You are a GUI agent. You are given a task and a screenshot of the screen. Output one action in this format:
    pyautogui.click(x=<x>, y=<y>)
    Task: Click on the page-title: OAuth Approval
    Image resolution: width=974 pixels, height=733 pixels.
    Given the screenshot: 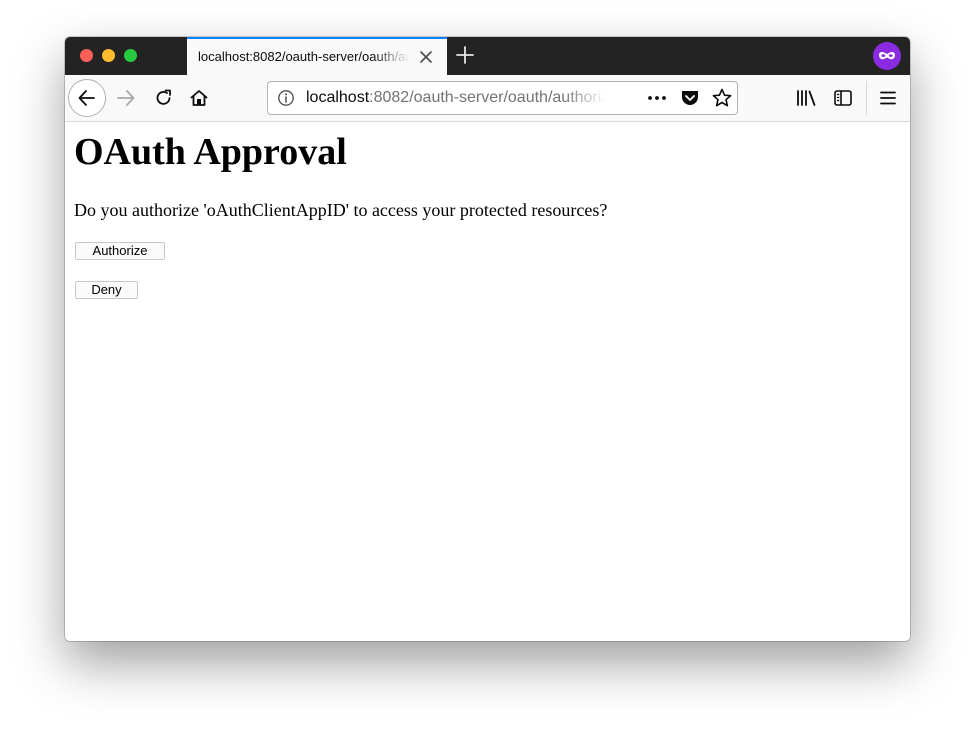 What is the action you would take?
    pyautogui.click(x=210, y=152)
    